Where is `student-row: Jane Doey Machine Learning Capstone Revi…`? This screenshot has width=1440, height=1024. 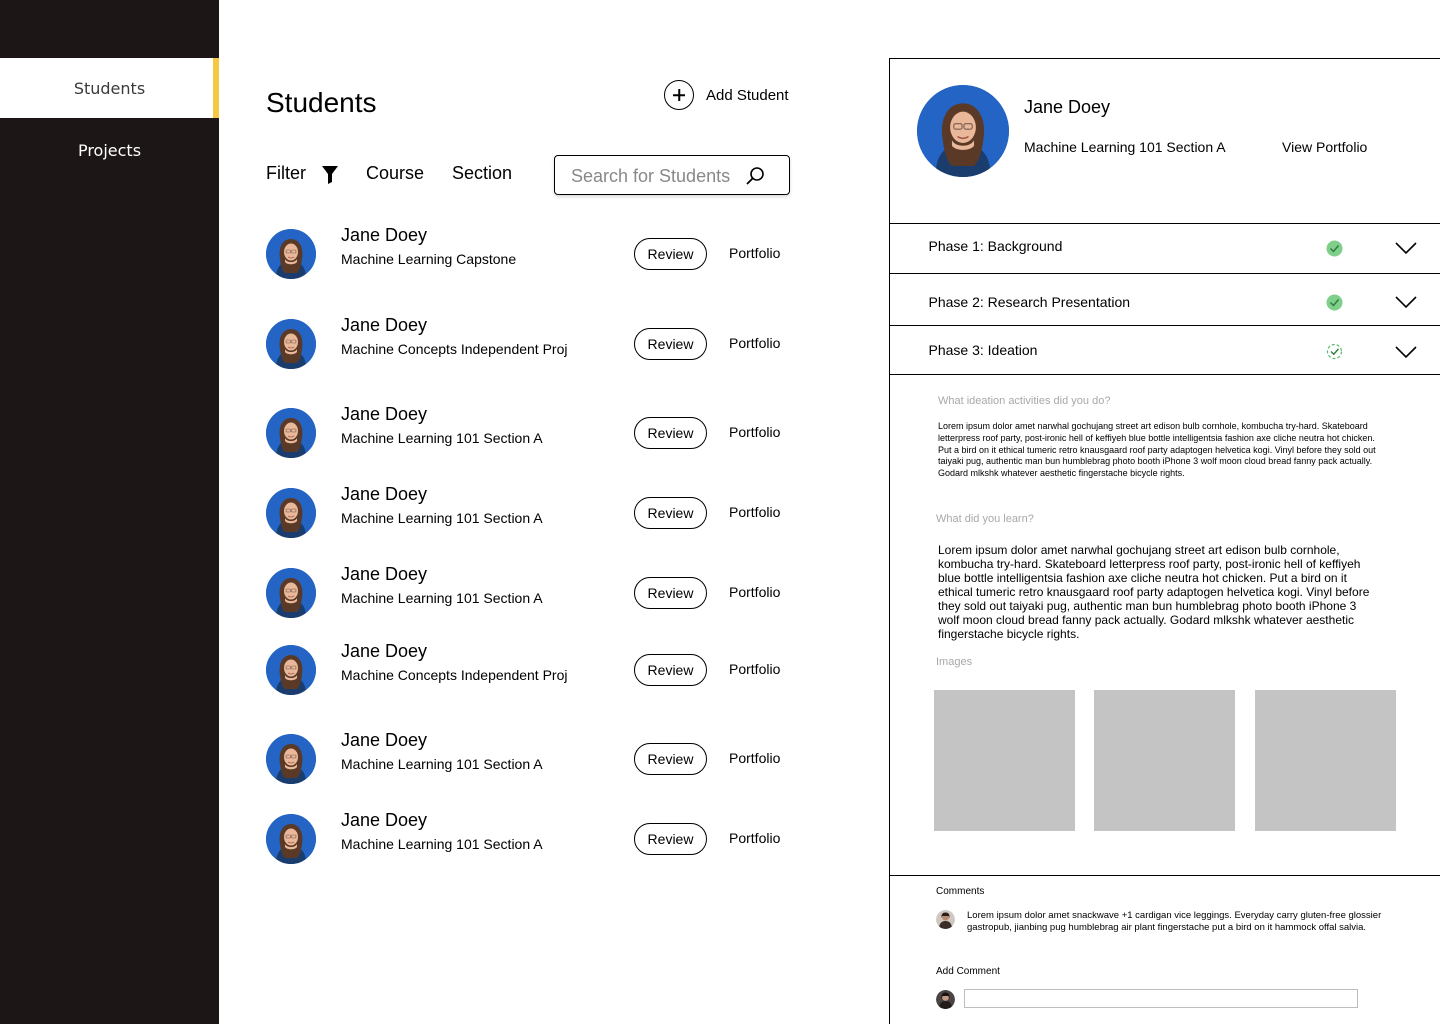 student-row: Jane Doey Machine Learning Capstone Revi… is located at coordinates (531, 255).